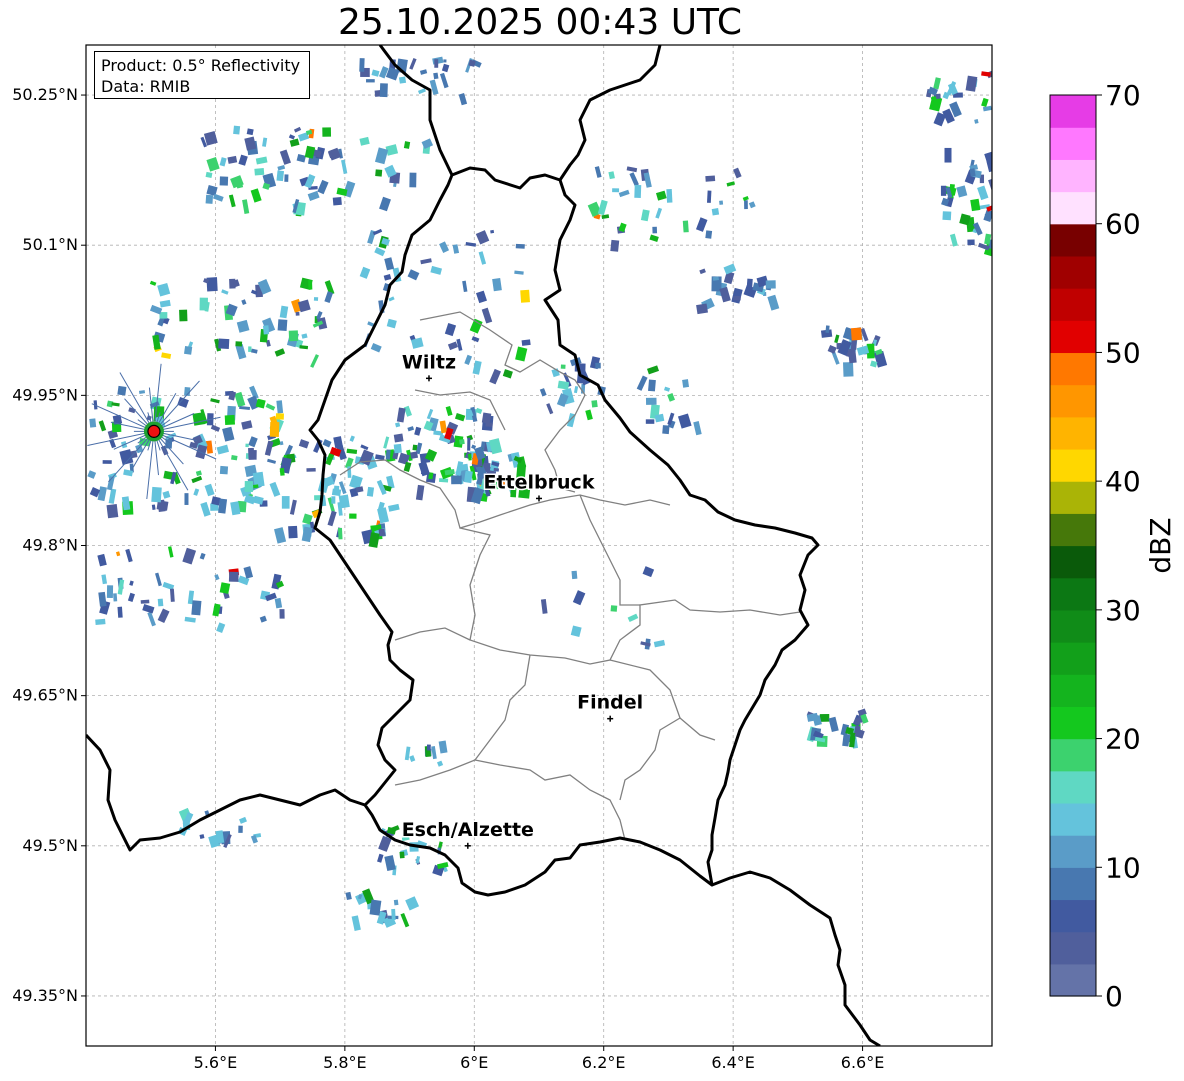 This screenshot has width=1184, height=1081. What do you see at coordinates (1123, 95) in the screenshot?
I see `colorbar-tick-label: 70` at bounding box center [1123, 95].